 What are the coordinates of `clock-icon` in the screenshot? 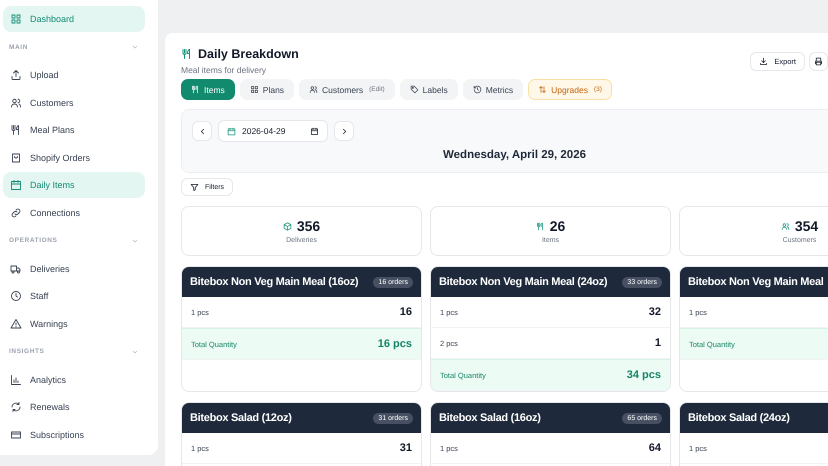 It's located at (16, 296).